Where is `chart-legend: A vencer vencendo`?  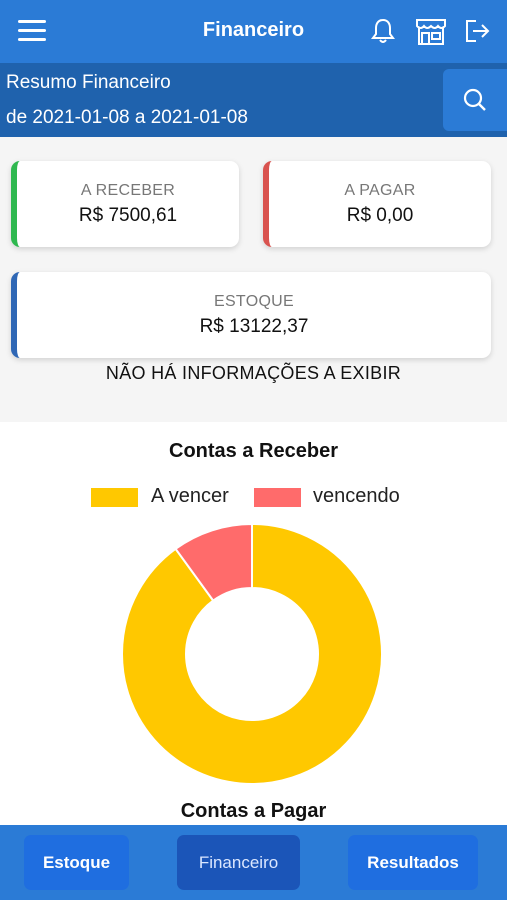
chart-legend: A vencer vencendo is located at coordinates (253, 499).